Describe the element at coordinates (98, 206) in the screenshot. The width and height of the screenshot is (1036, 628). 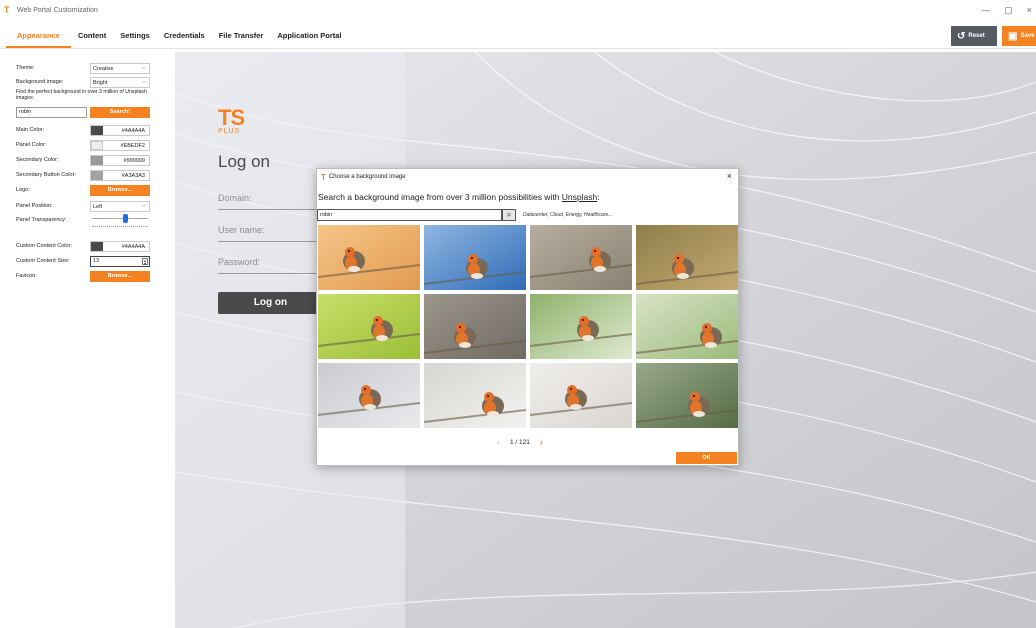
I see `panel-position-value: Left` at that location.